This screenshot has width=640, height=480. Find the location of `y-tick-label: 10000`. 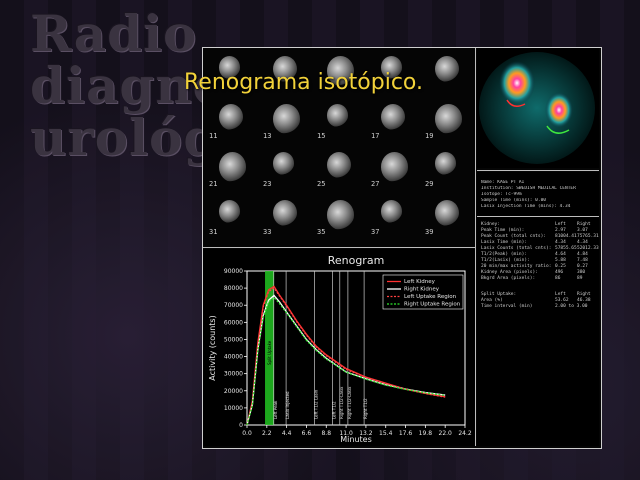

y-tick-label: 10000 is located at coordinates (233, 408).